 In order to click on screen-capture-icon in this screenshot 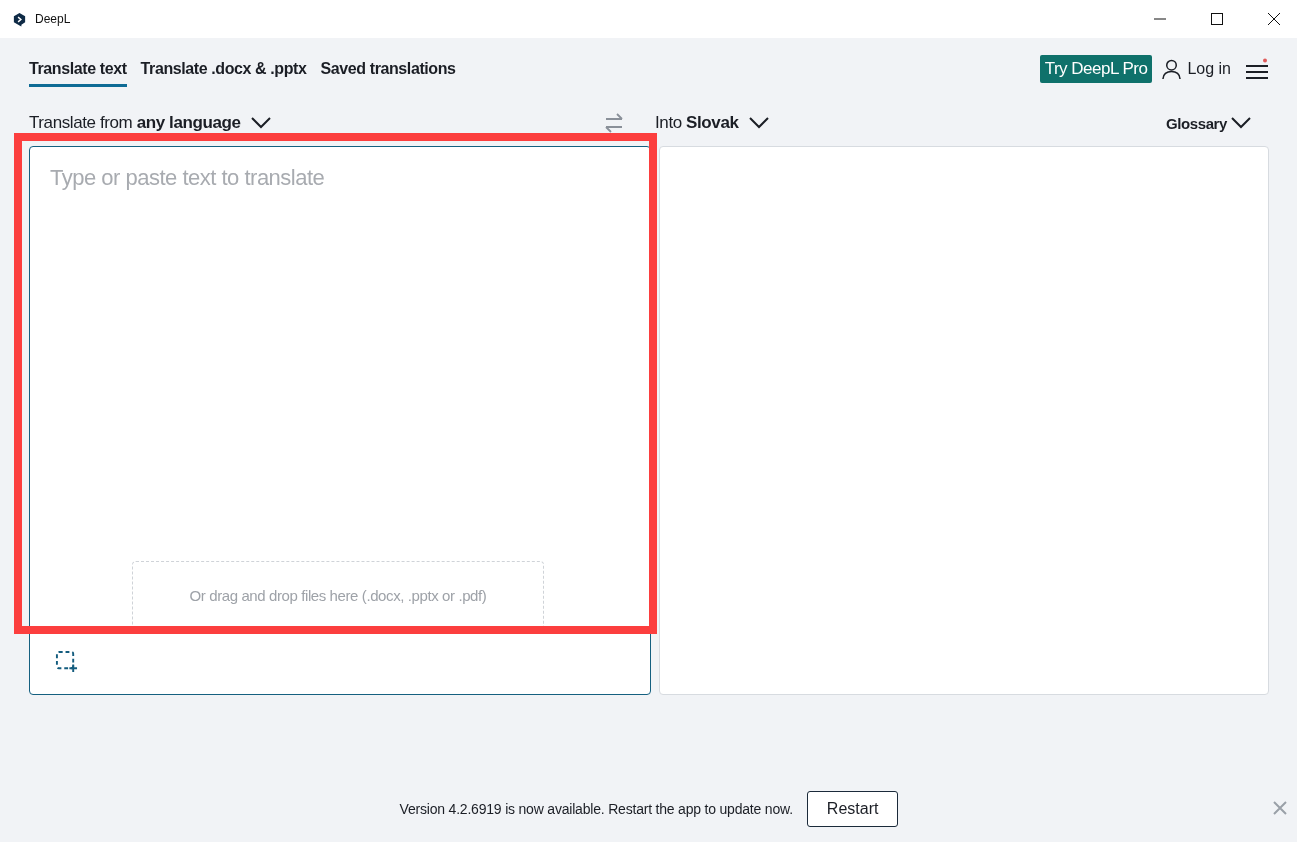, I will do `click(66, 661)`.